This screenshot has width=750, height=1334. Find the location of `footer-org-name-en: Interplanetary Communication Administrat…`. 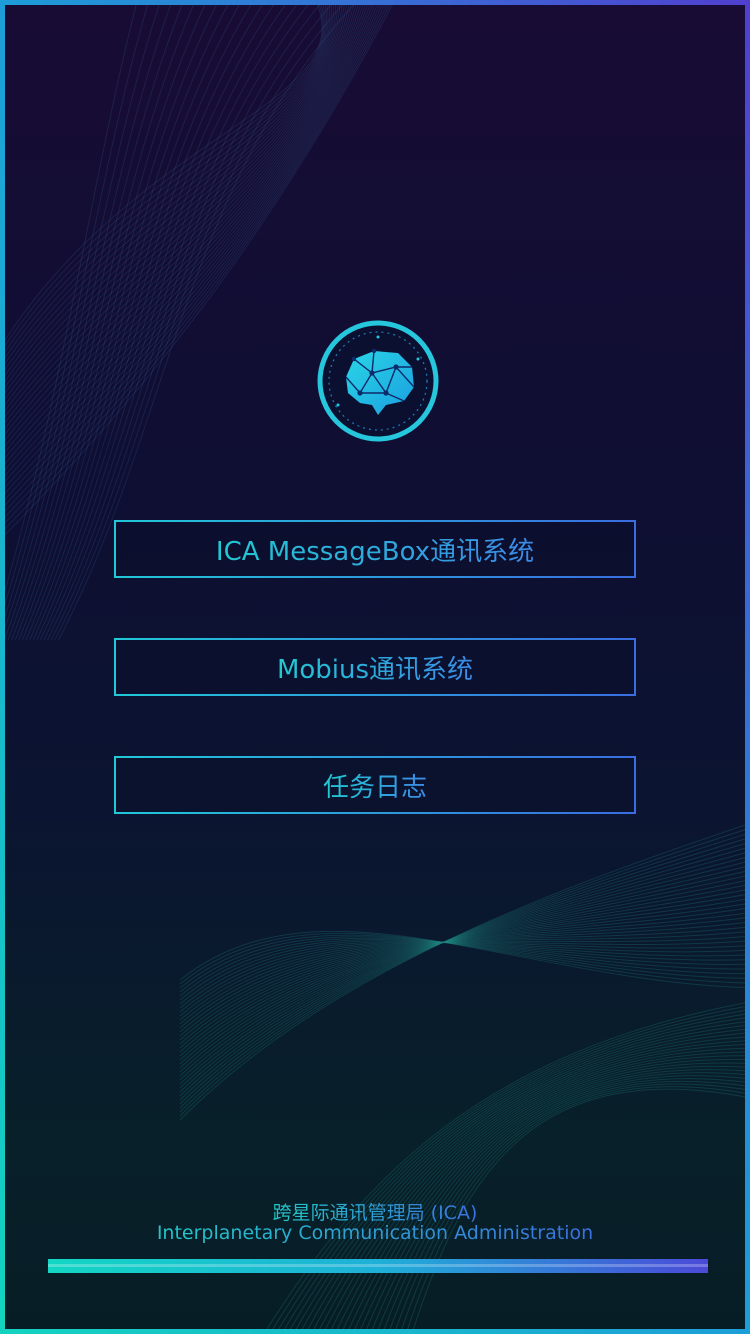

footer-org-name-en: Interplanetary Communication Administrat… is located at coordinates (375, 1233).